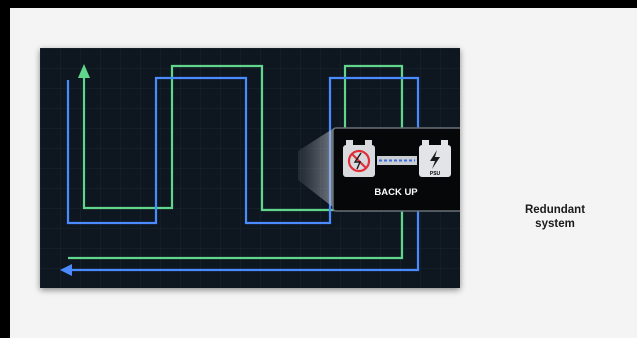 The height and width of the screenshot is (338, 637). I want to click on caption: Redundant system, so click(555, 217).